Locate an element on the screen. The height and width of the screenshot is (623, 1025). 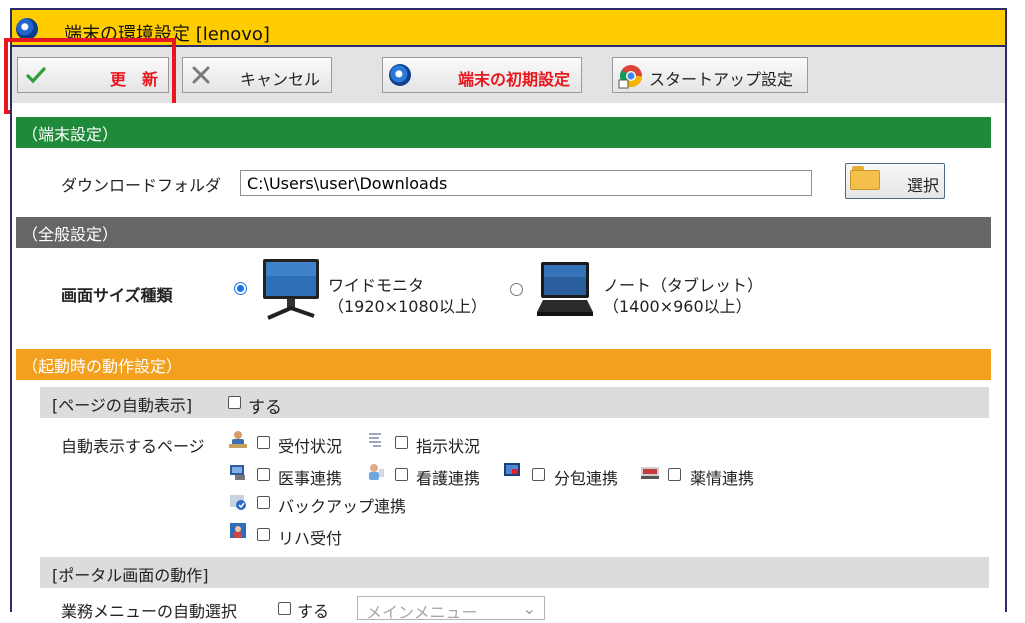
chevron-down-icon: ⌄ is located at coordinates (529, 608).